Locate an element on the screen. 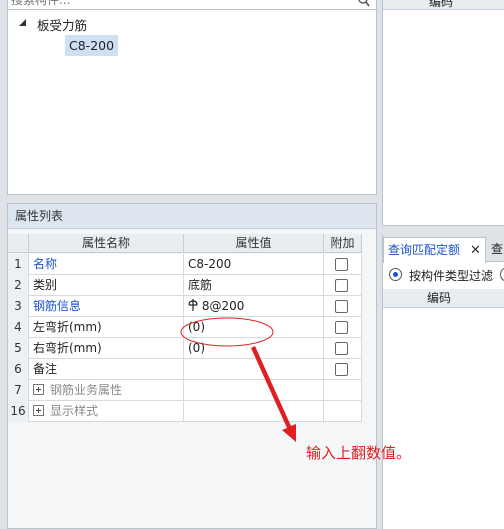  group-label: 显示样式 is located at coordinates (74, 411).